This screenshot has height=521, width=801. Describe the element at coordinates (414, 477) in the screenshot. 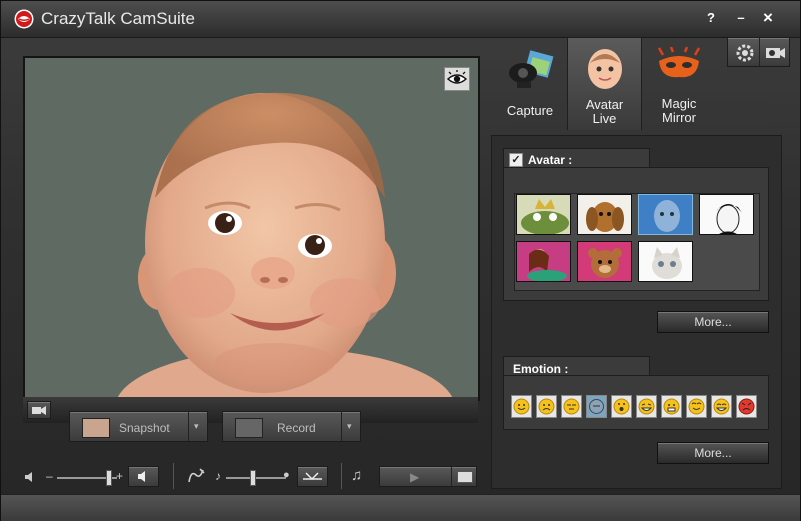

I see `play-icon: ▶` at that location.